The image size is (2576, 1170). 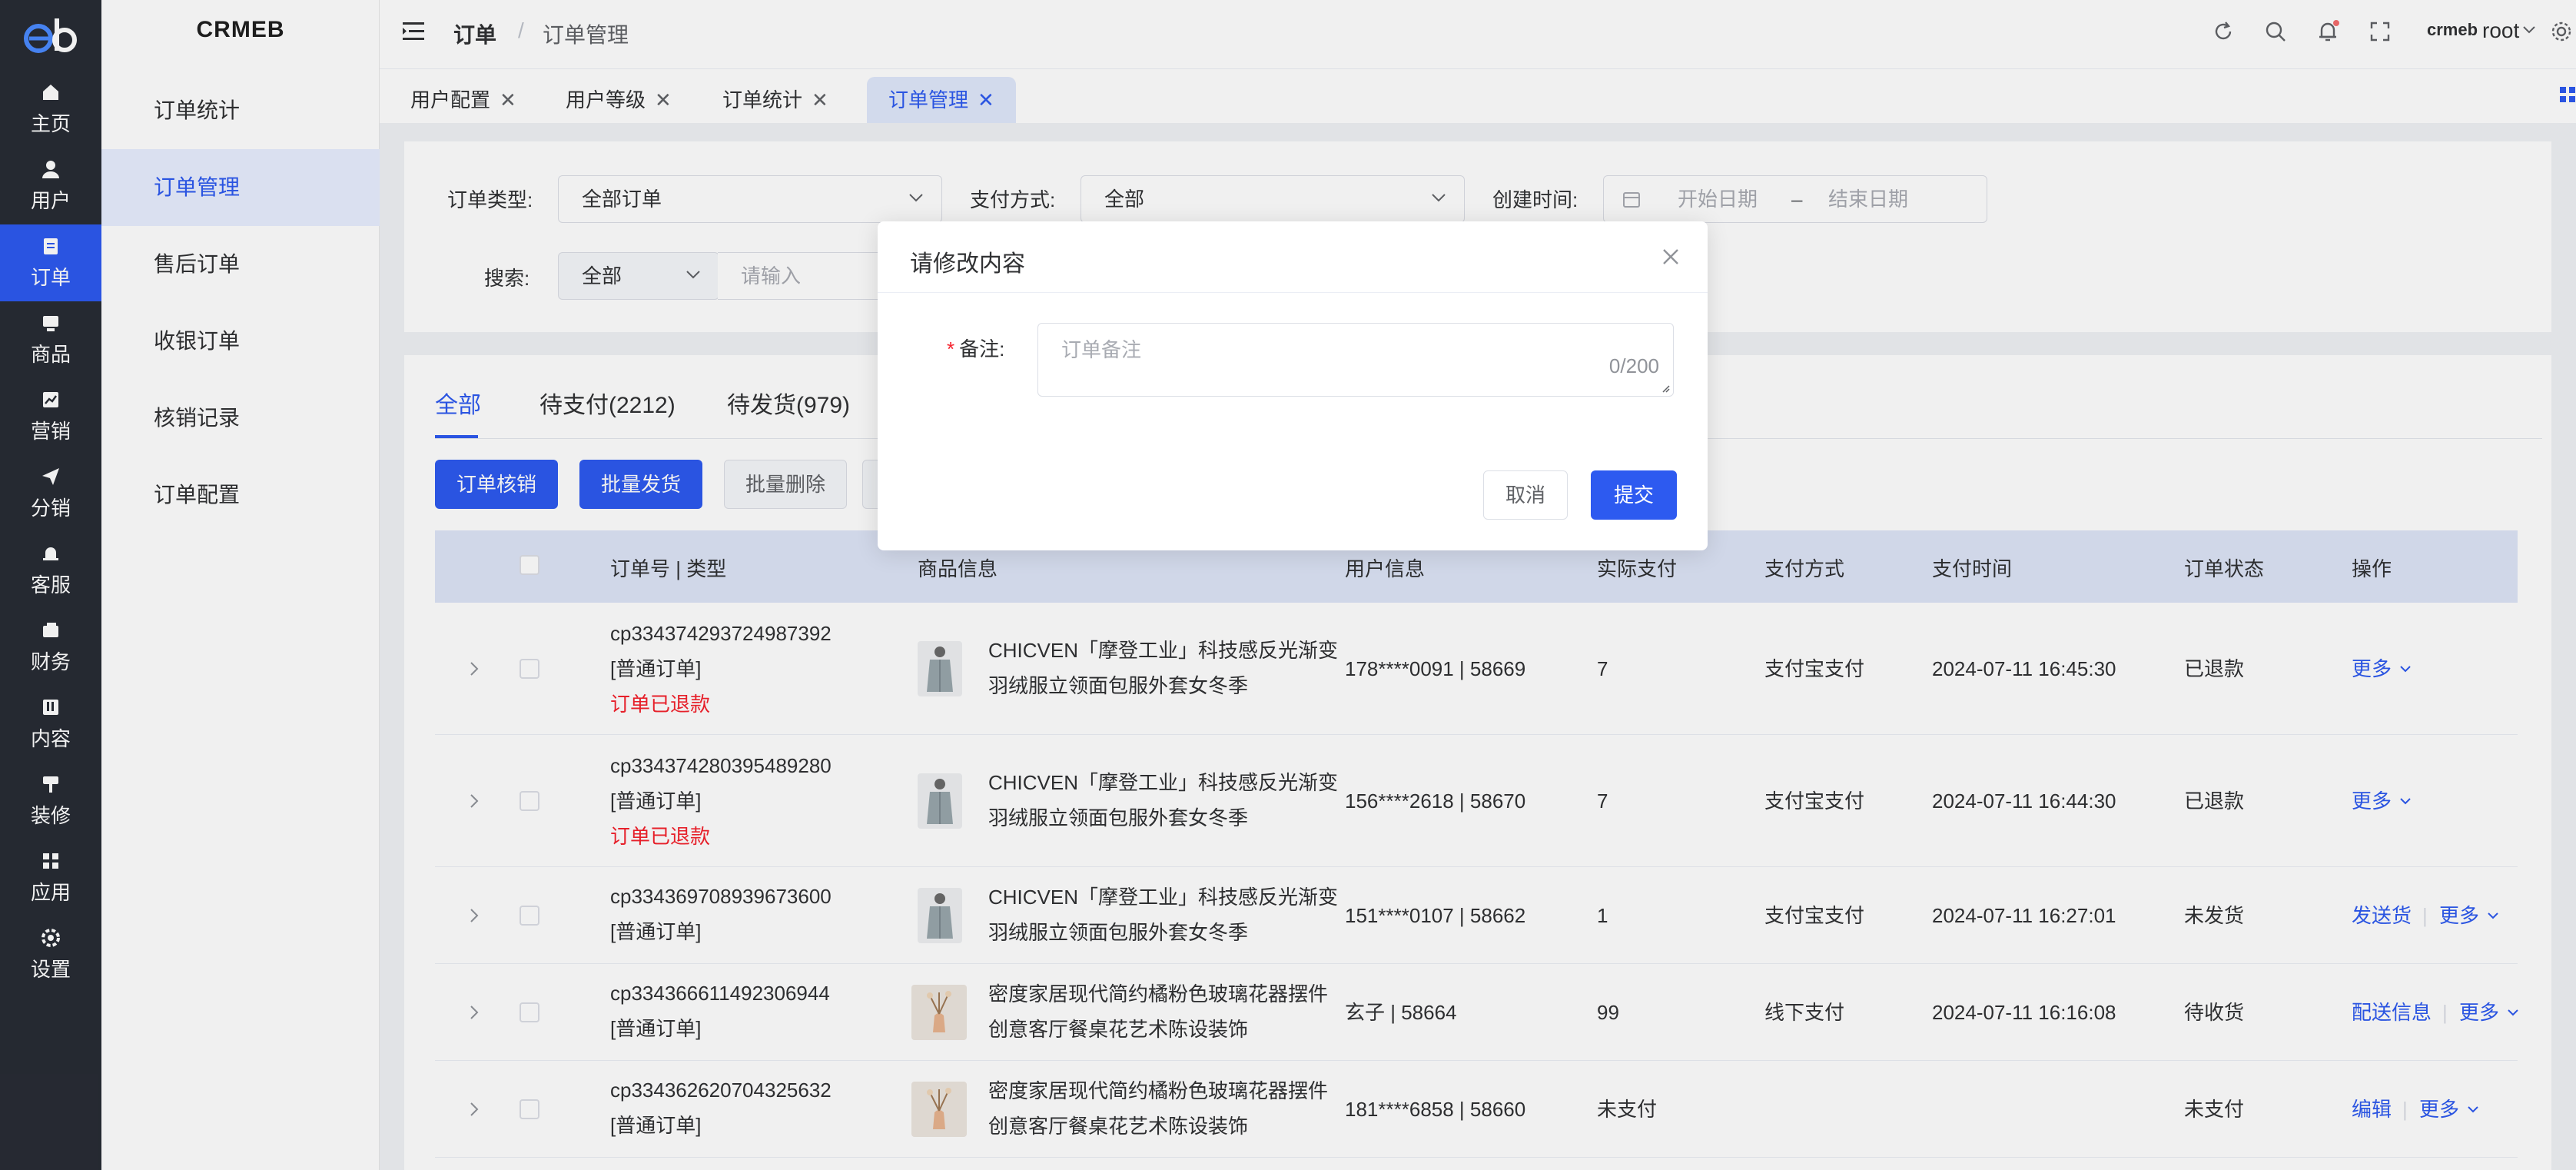 What do you see at coordinates (1665, 388) in the screenshot?
I see `resize-handle-icon` at bounding box center [1665, 388].